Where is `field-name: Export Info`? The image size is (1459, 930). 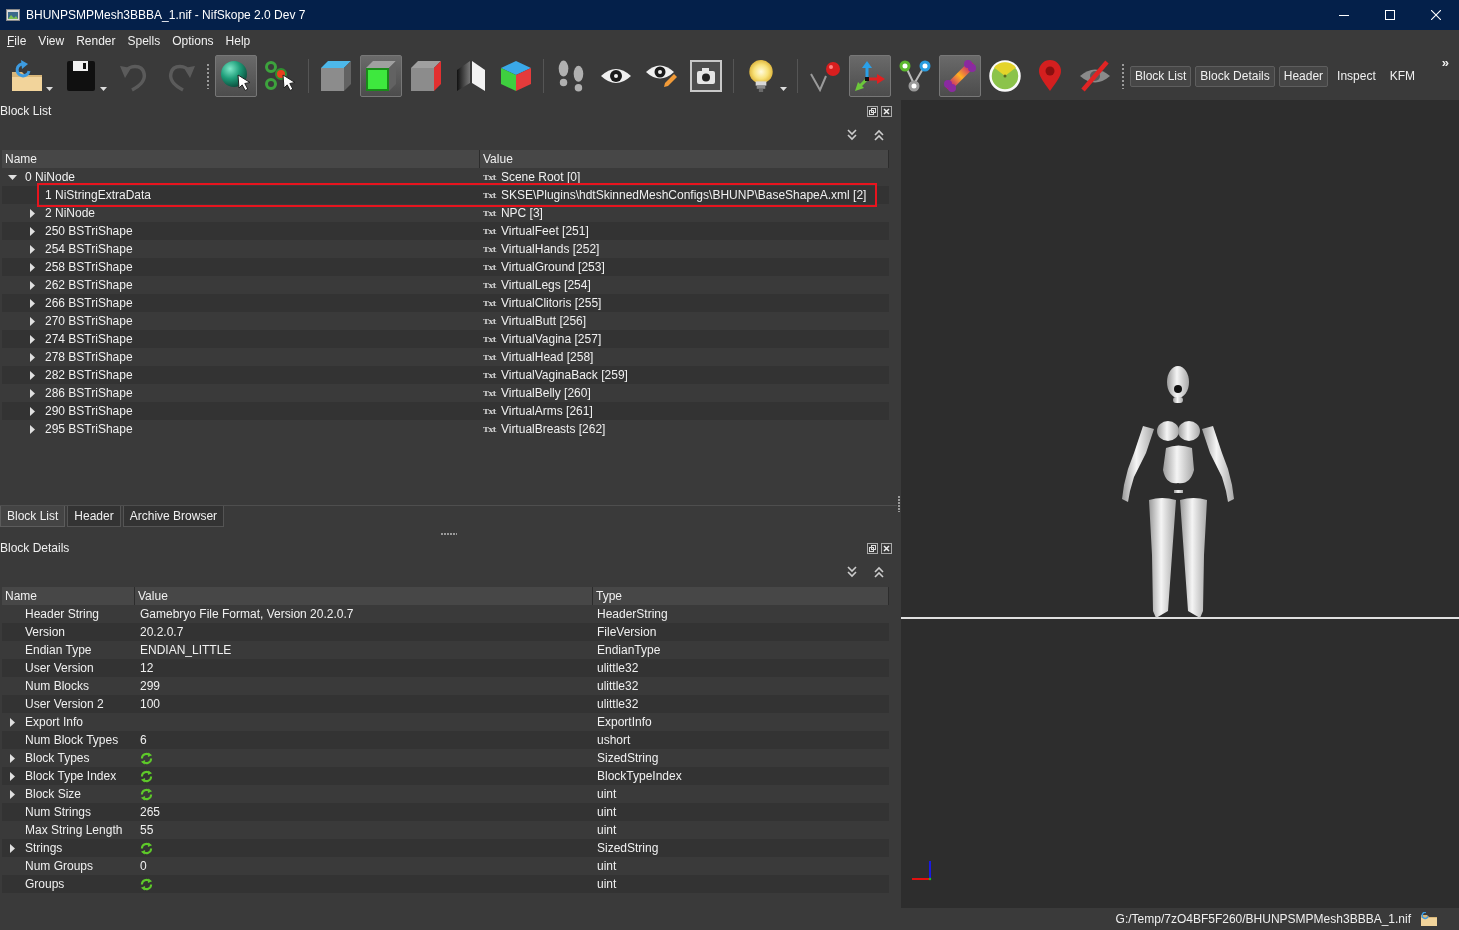
field-name: Export Info is located at coordinates (54, 722).